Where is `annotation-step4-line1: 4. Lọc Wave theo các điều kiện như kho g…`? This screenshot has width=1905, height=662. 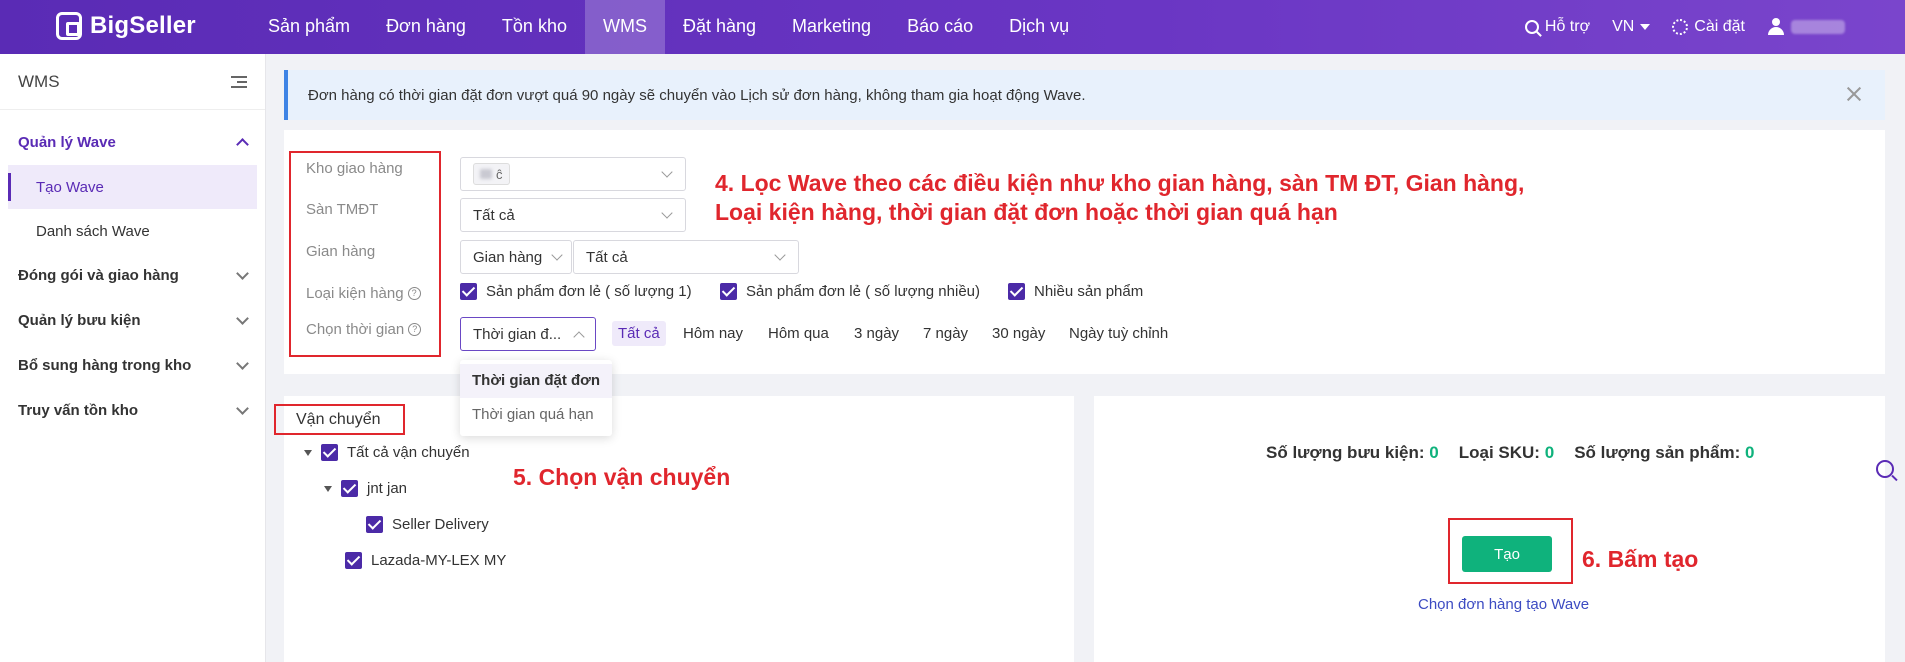 annotation-step4-line1: 4. Lọc Wave theo các điều kiện như kho g… is located at coordinates (1120, 183).